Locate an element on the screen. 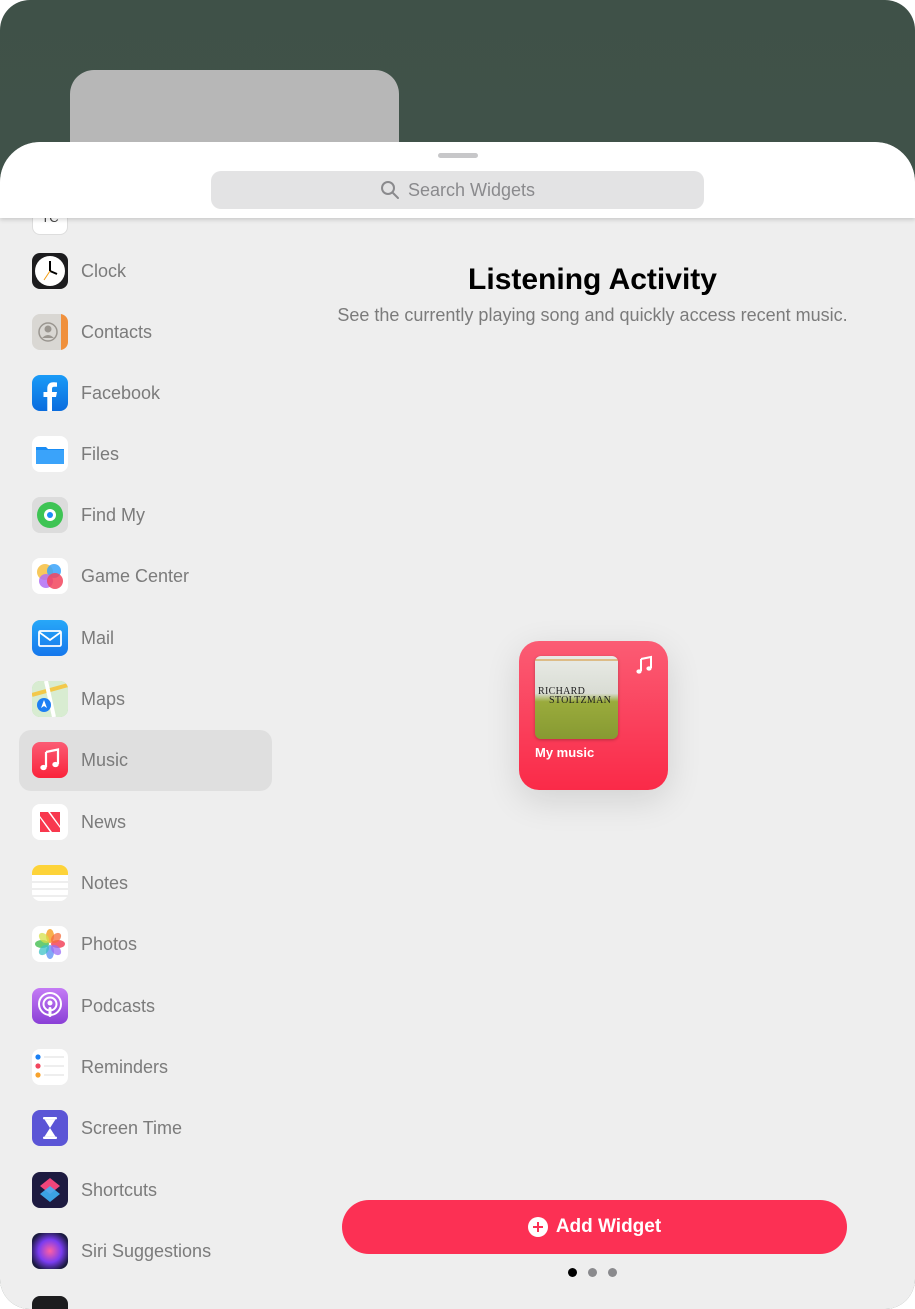 The image size is (915, 1309). sidebar-item-contacts: Contacts is located at coordinates (145, 332).